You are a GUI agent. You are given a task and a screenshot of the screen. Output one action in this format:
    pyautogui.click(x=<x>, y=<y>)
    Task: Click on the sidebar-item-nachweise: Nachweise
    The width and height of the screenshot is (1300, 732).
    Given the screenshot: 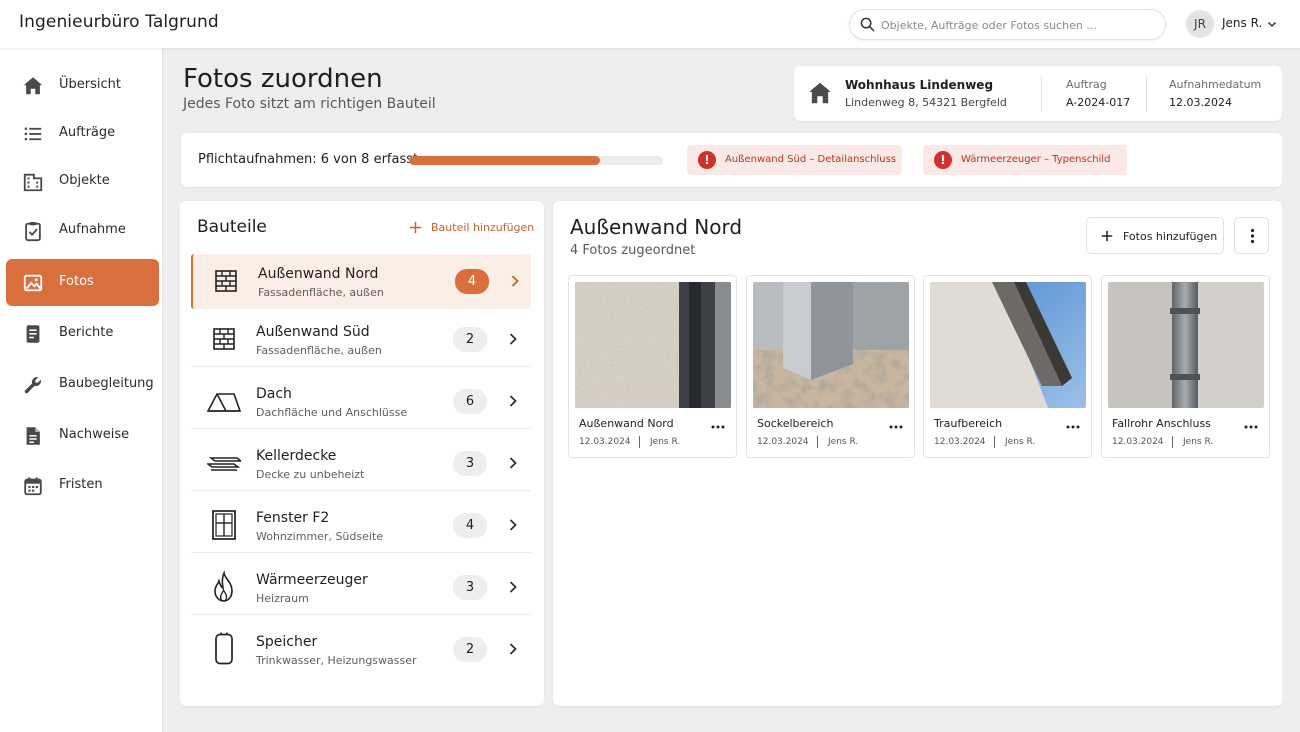 What is the action you would take?
    pyautogui.click(x=82, y=435)
    